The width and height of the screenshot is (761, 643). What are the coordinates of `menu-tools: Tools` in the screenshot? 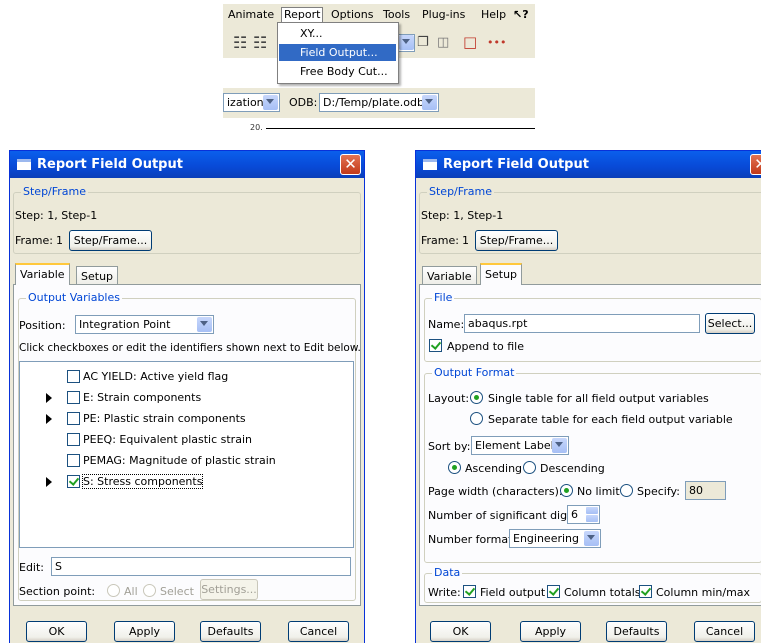 It's located at (396, 14).